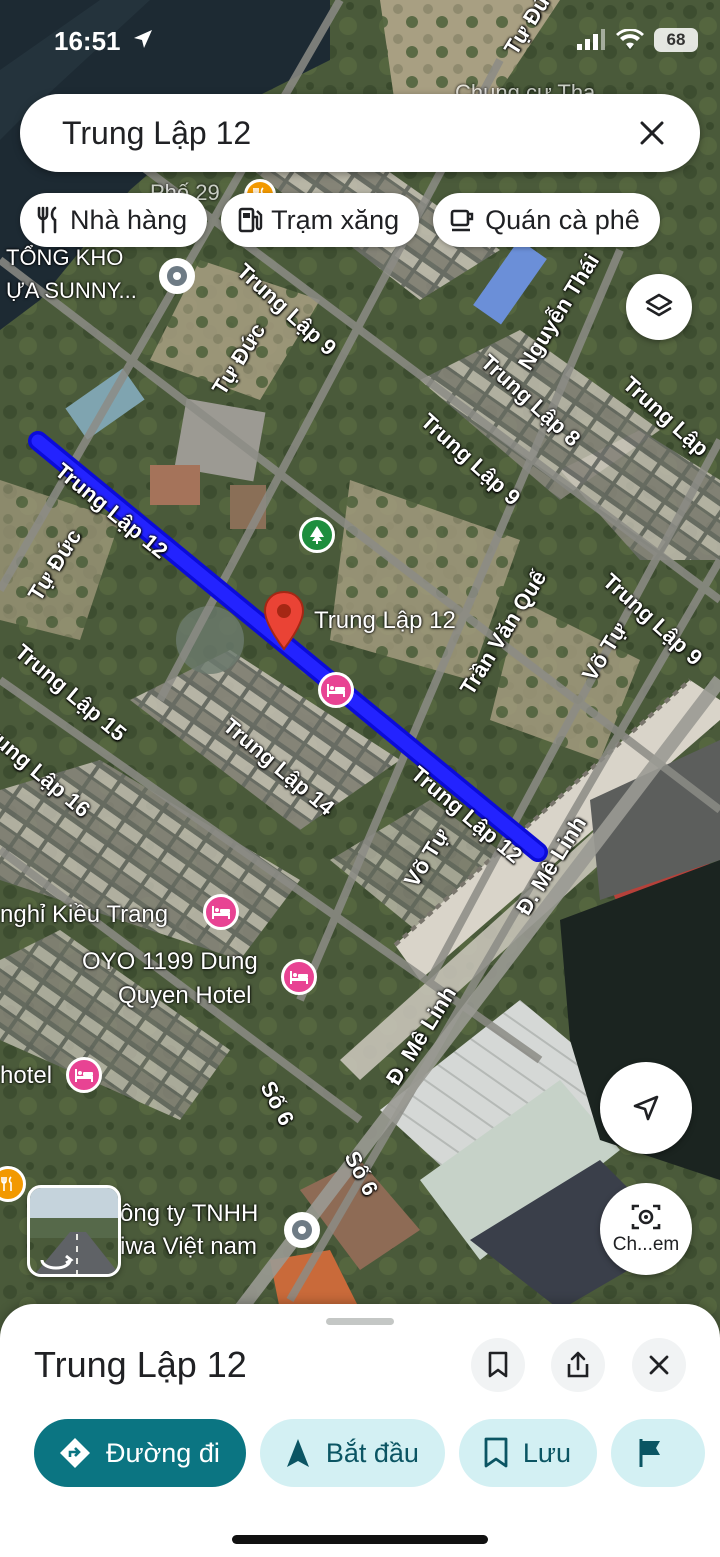 The image size is (720, 1557). What do you see at coordinates (188, 1247) in the screenshot?
I see `poi-label-cong-ty: iwa Việt nam` at bounding box center [188, 1247].